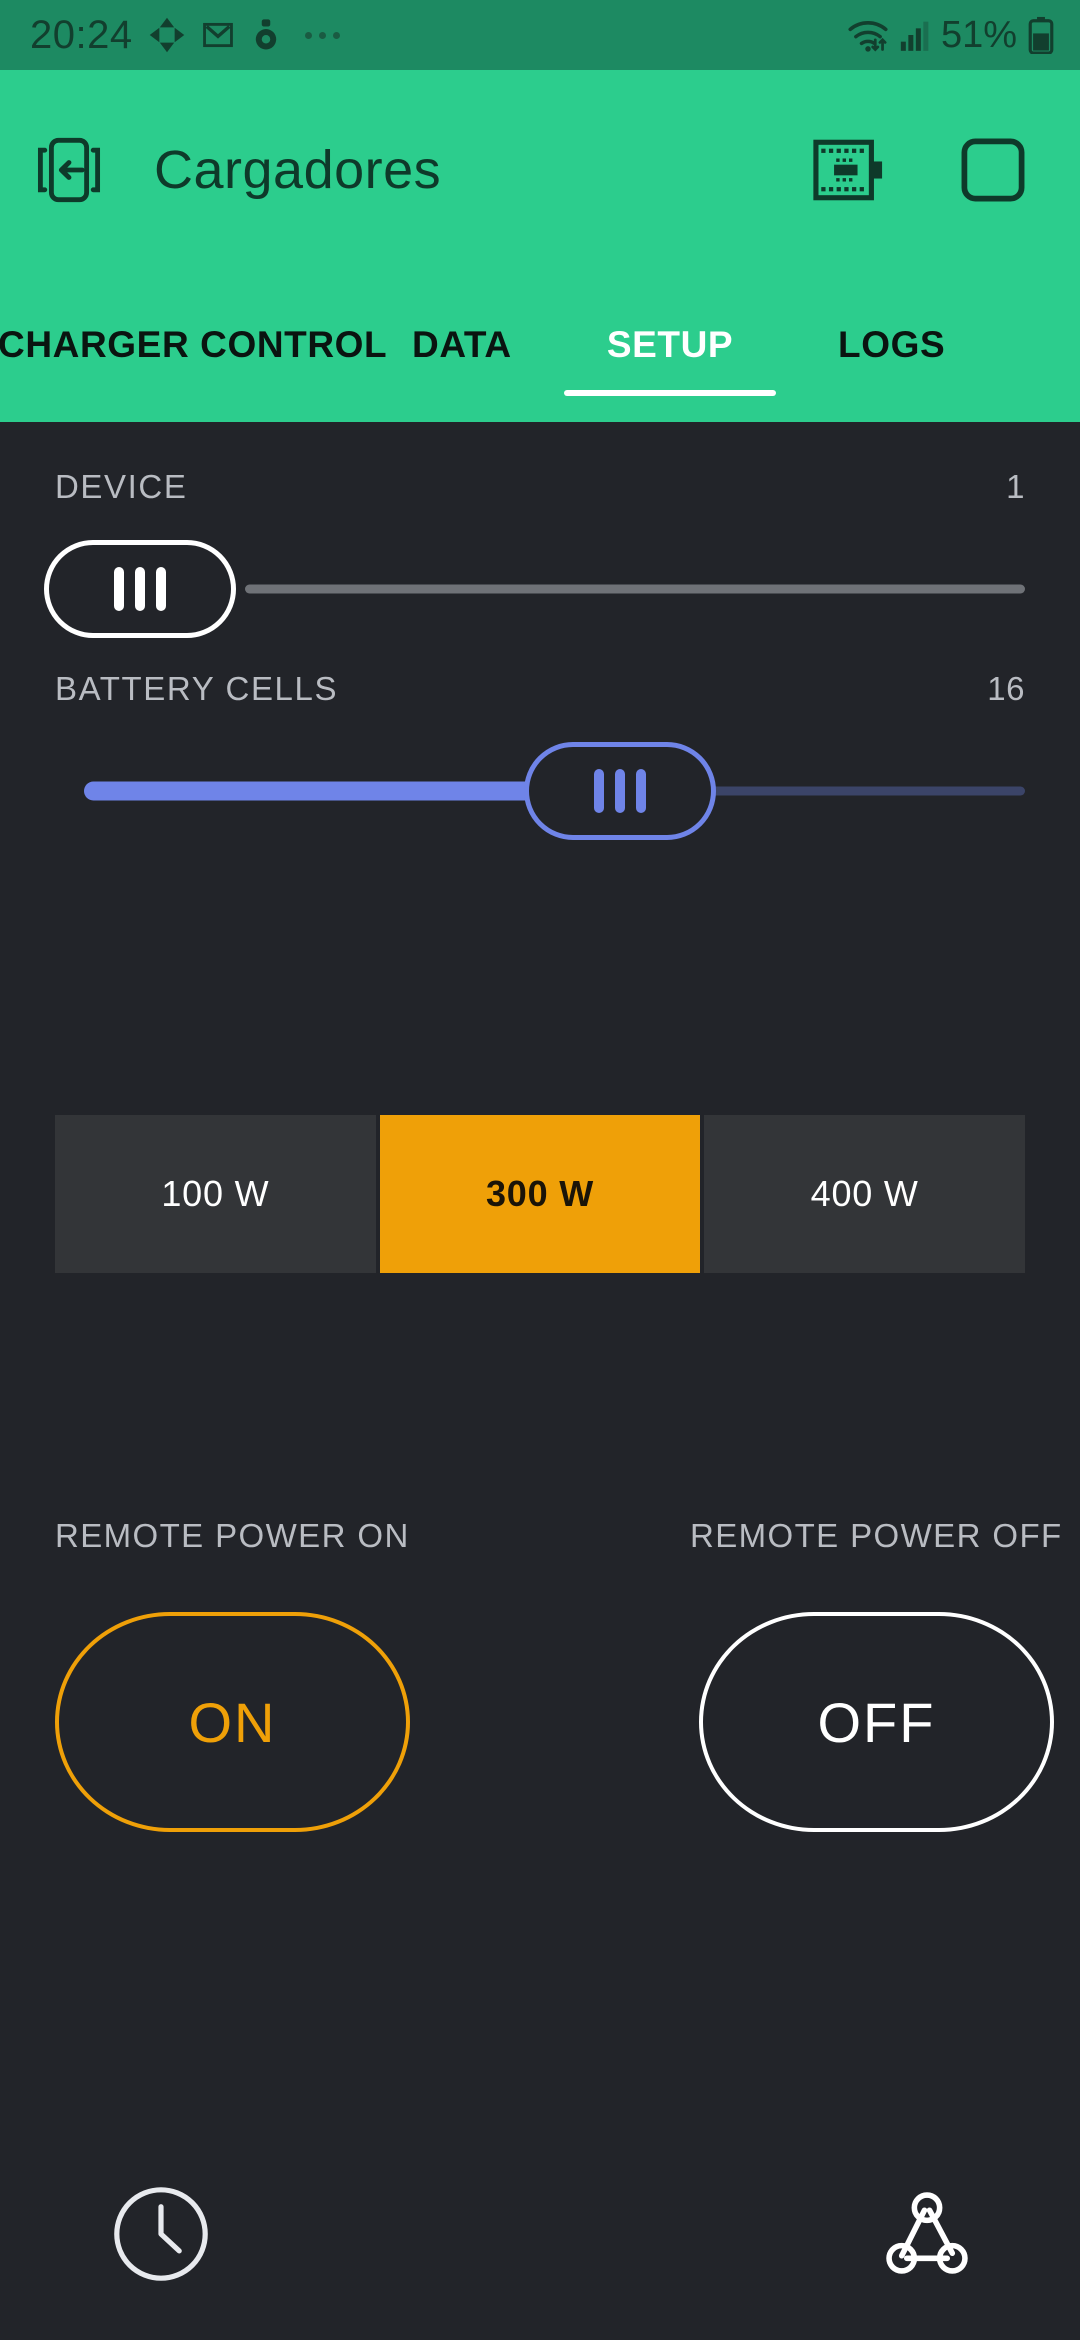  I want to click on page-title: Cargadores, so click(298, 170).